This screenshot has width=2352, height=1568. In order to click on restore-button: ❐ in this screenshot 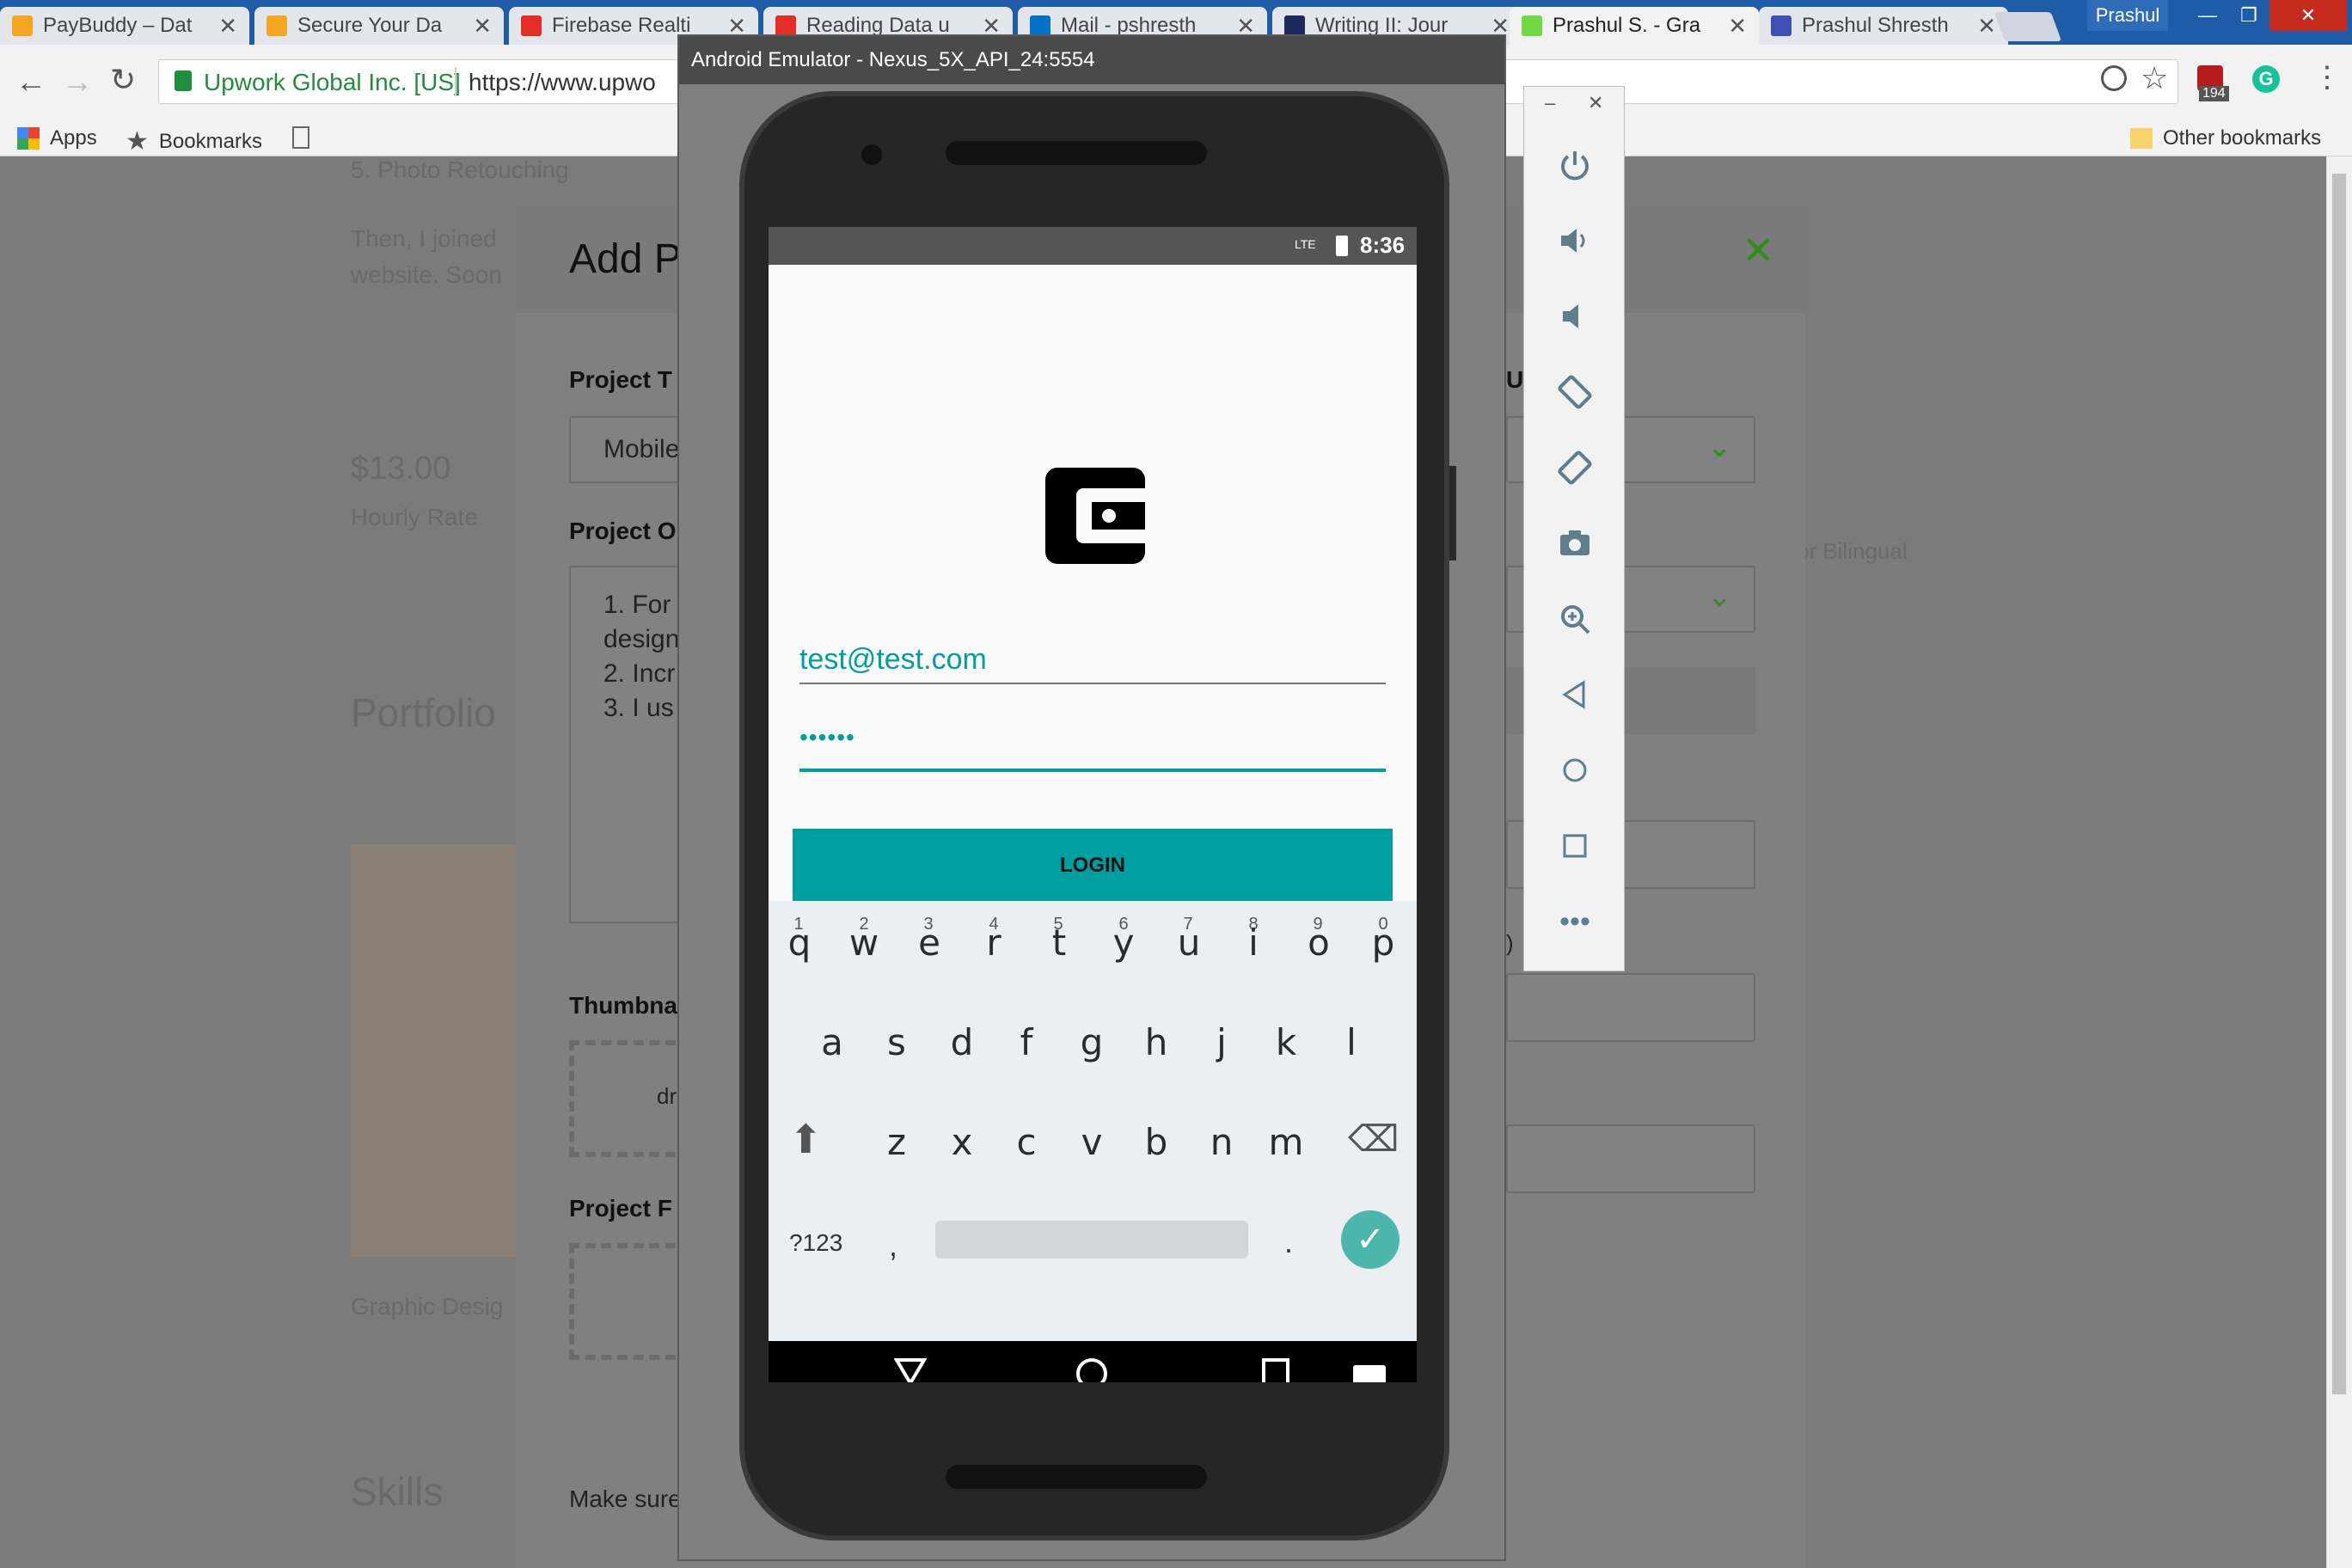, I will do `click(2248, 15)`.